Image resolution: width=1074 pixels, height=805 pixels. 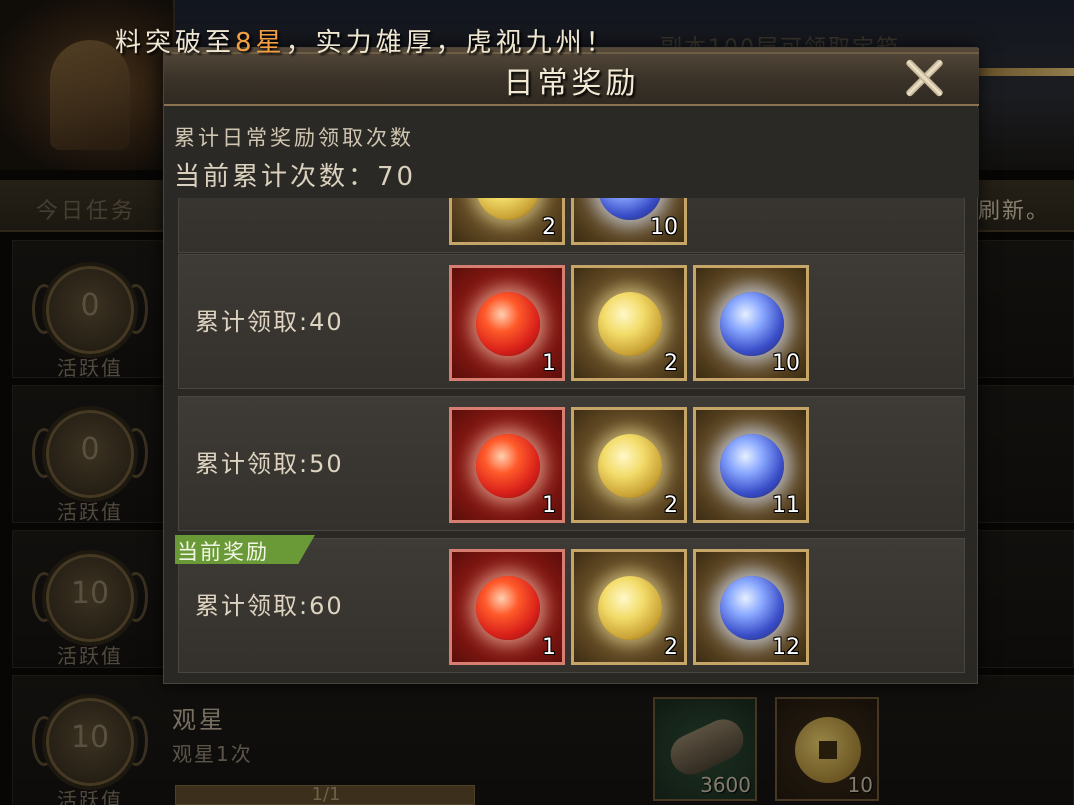 I want to click on scrolling-notice: 料突破至8星，实力雄厚，虎视九州！, so click(x=365, y=40).